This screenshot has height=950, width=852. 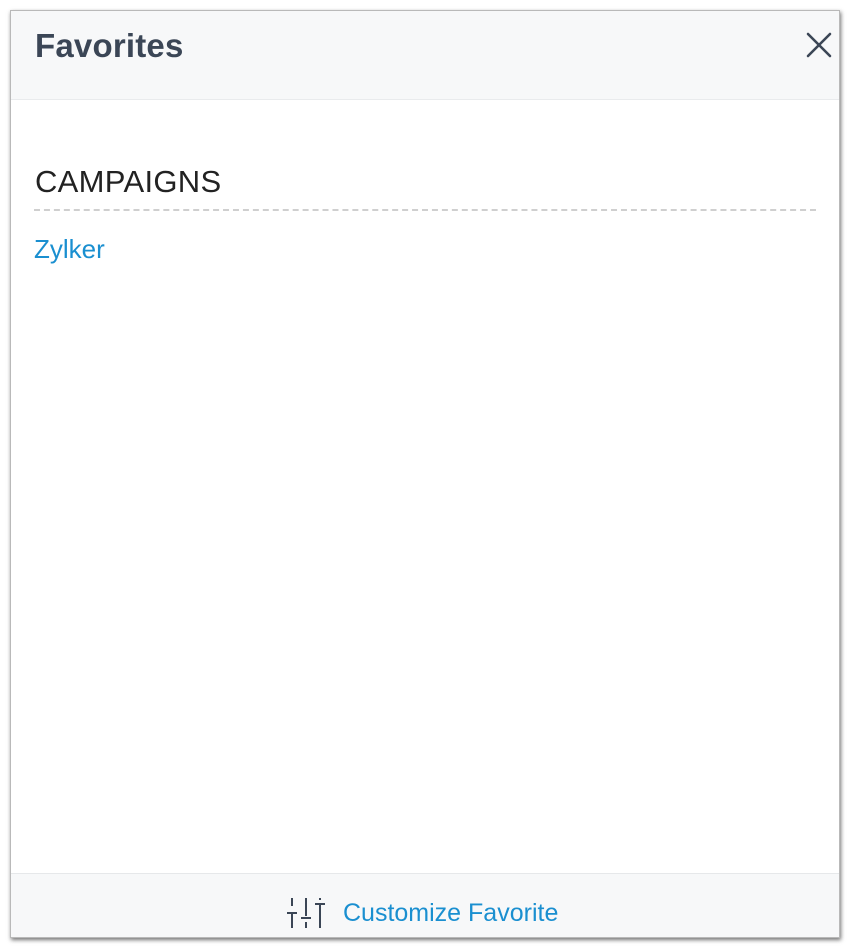 I want to click on panel-header: Favorites, so click(x=425, y=55).